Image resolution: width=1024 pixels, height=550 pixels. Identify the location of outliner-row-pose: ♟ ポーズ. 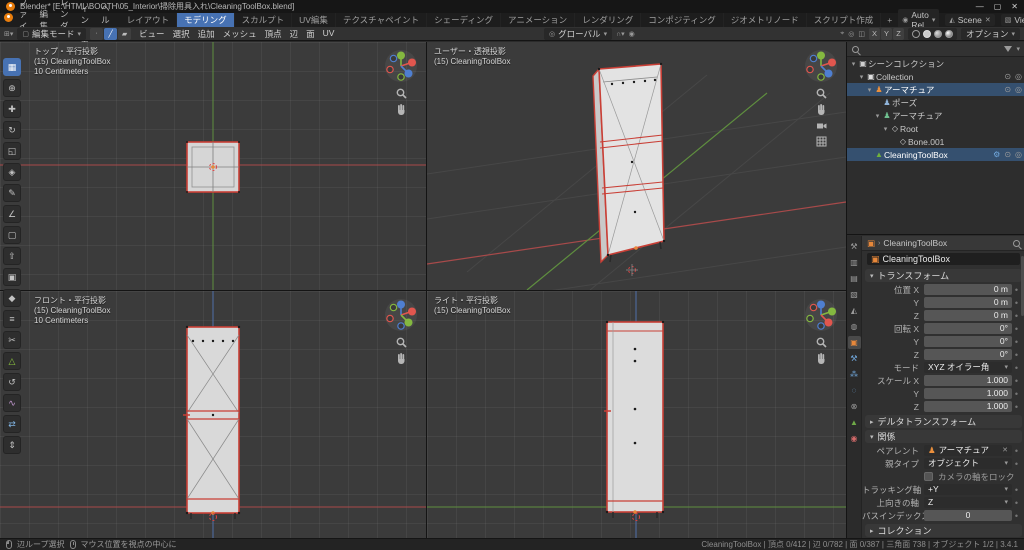
(935, 102).